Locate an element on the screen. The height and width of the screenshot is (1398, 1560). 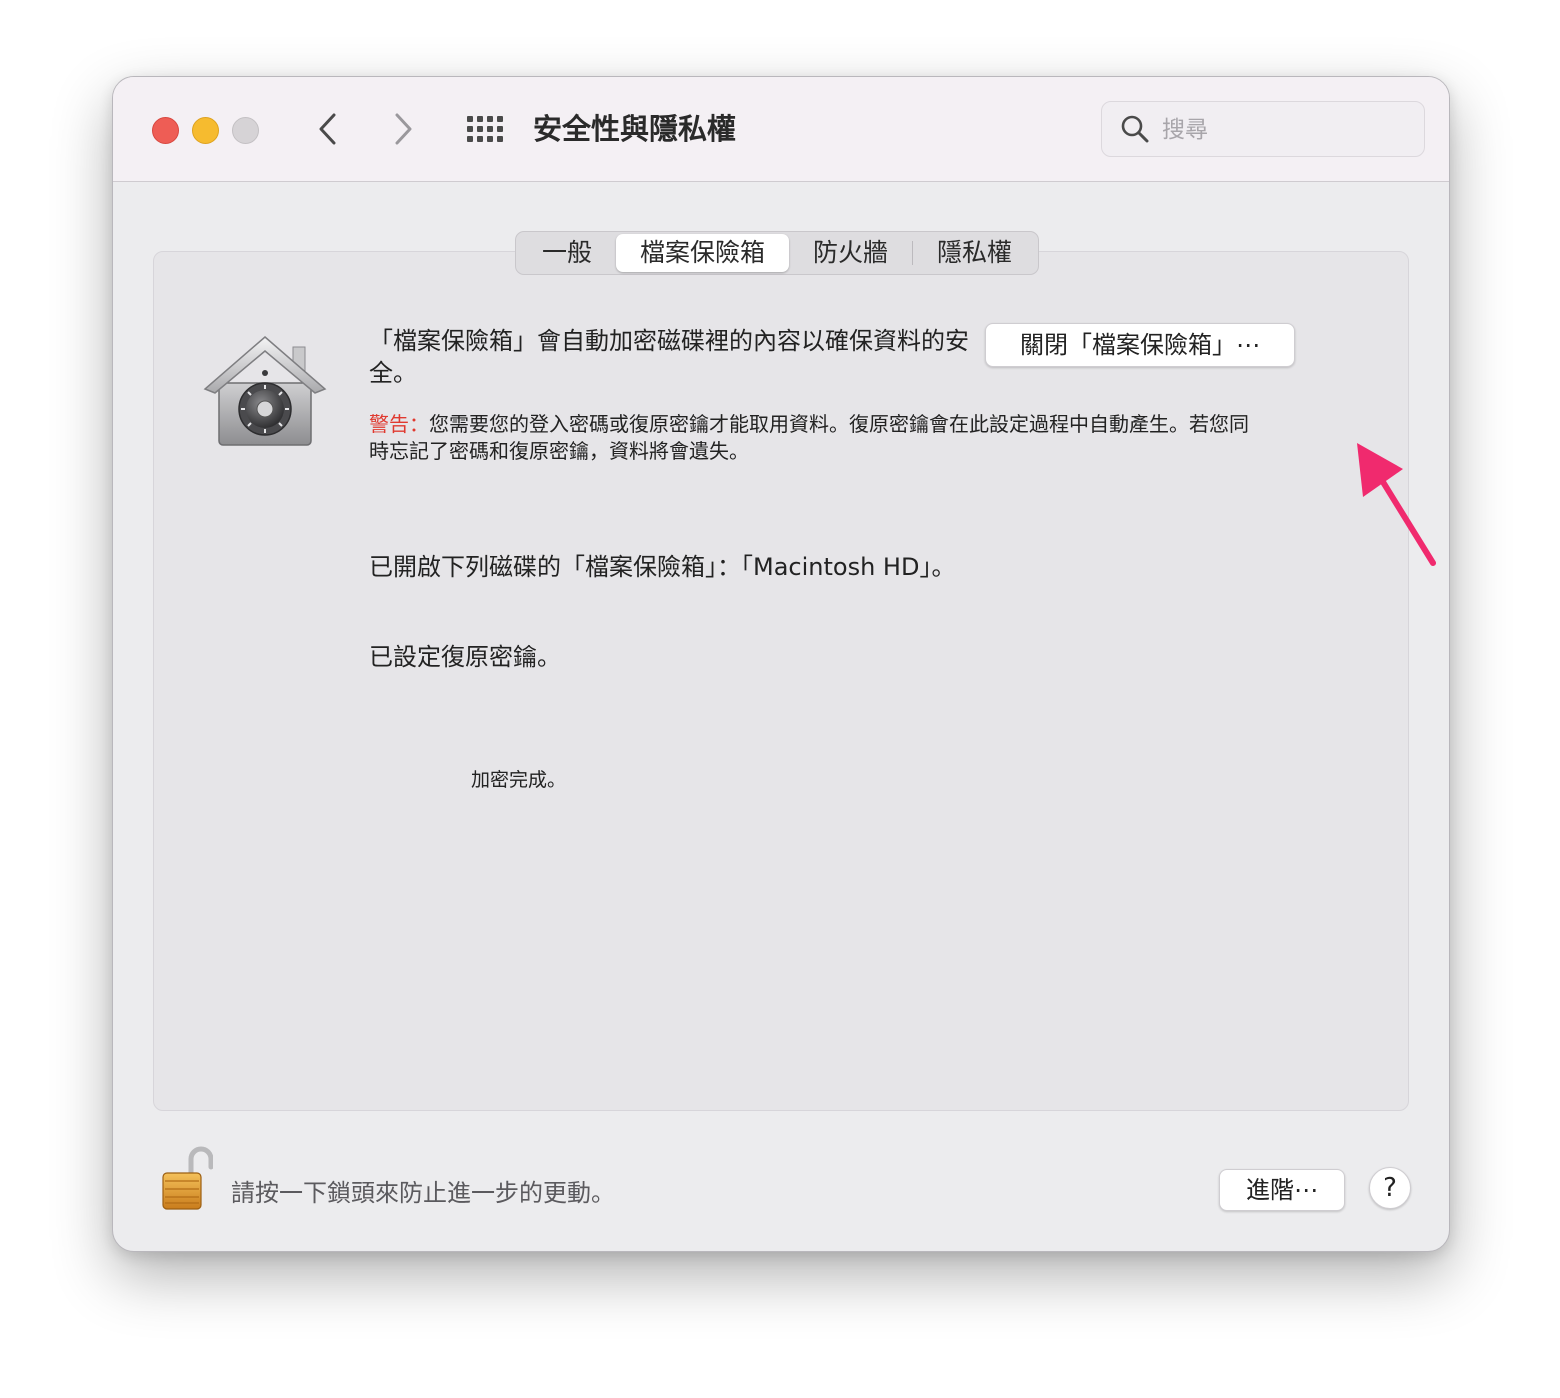
chevron-right-icon is located at coordinates (403, 129).